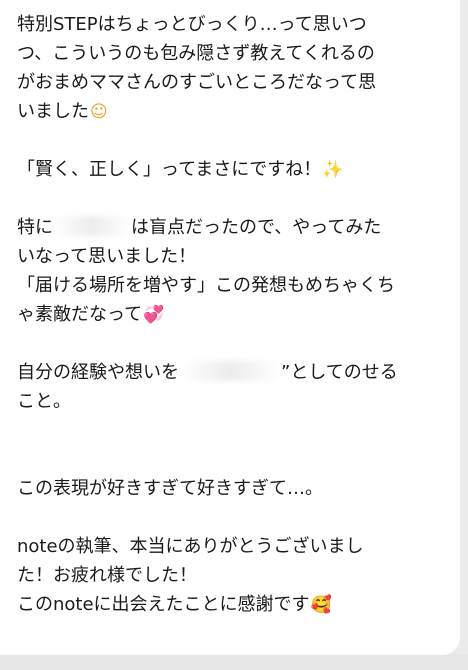 The width and height of the screenshot is (468, 670). I want to click on smiling-face-with-hearts-icon: 🥰, so click(321, 605).